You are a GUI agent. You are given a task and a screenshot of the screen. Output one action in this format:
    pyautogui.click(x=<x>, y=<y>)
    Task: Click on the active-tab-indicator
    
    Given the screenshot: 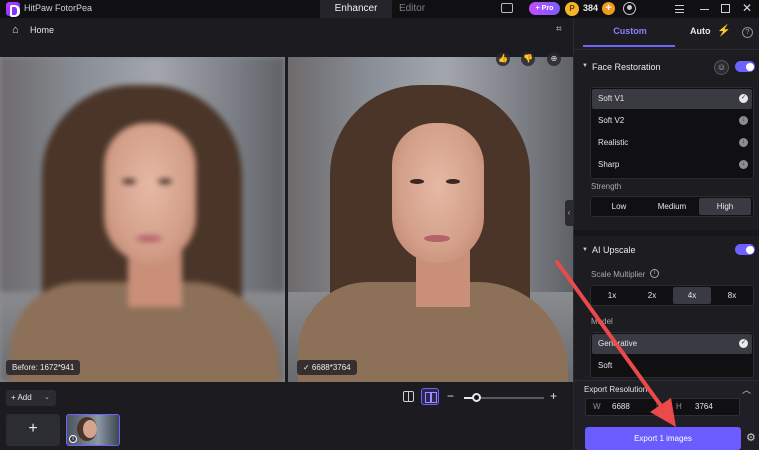 What is the action you would take?
    pyautogui.click(x=629, y=46)
    